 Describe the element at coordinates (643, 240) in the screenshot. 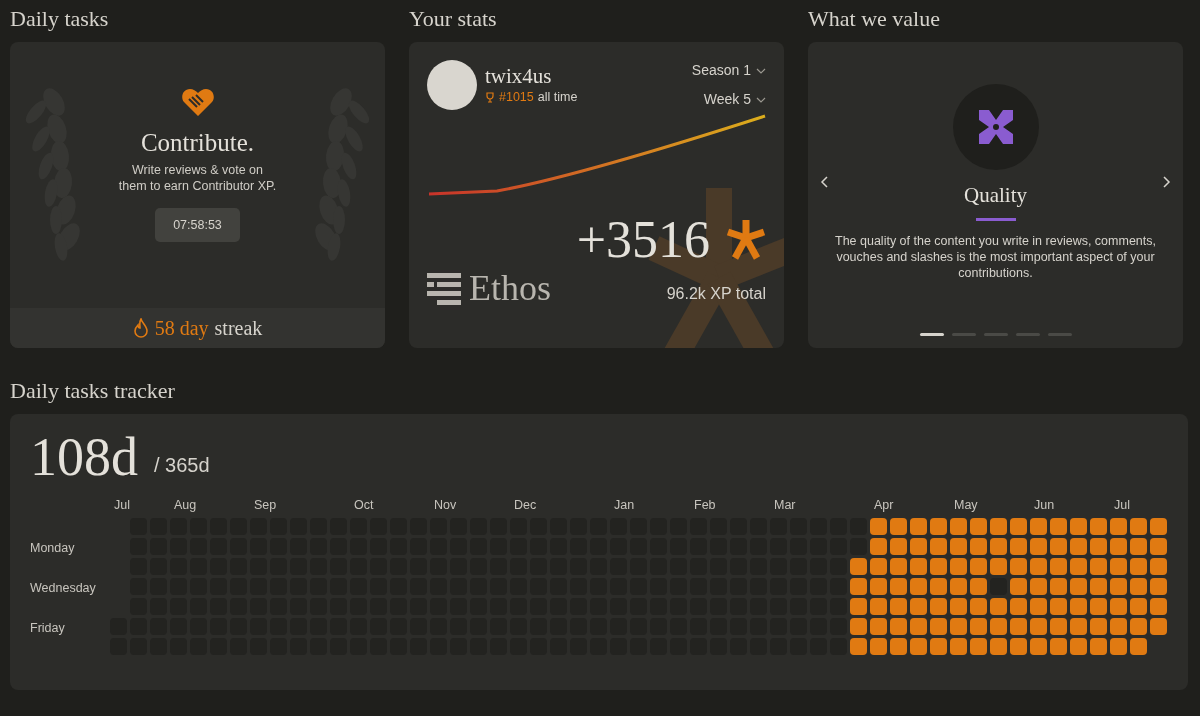

I see `xp-gain: +3516` at that location.